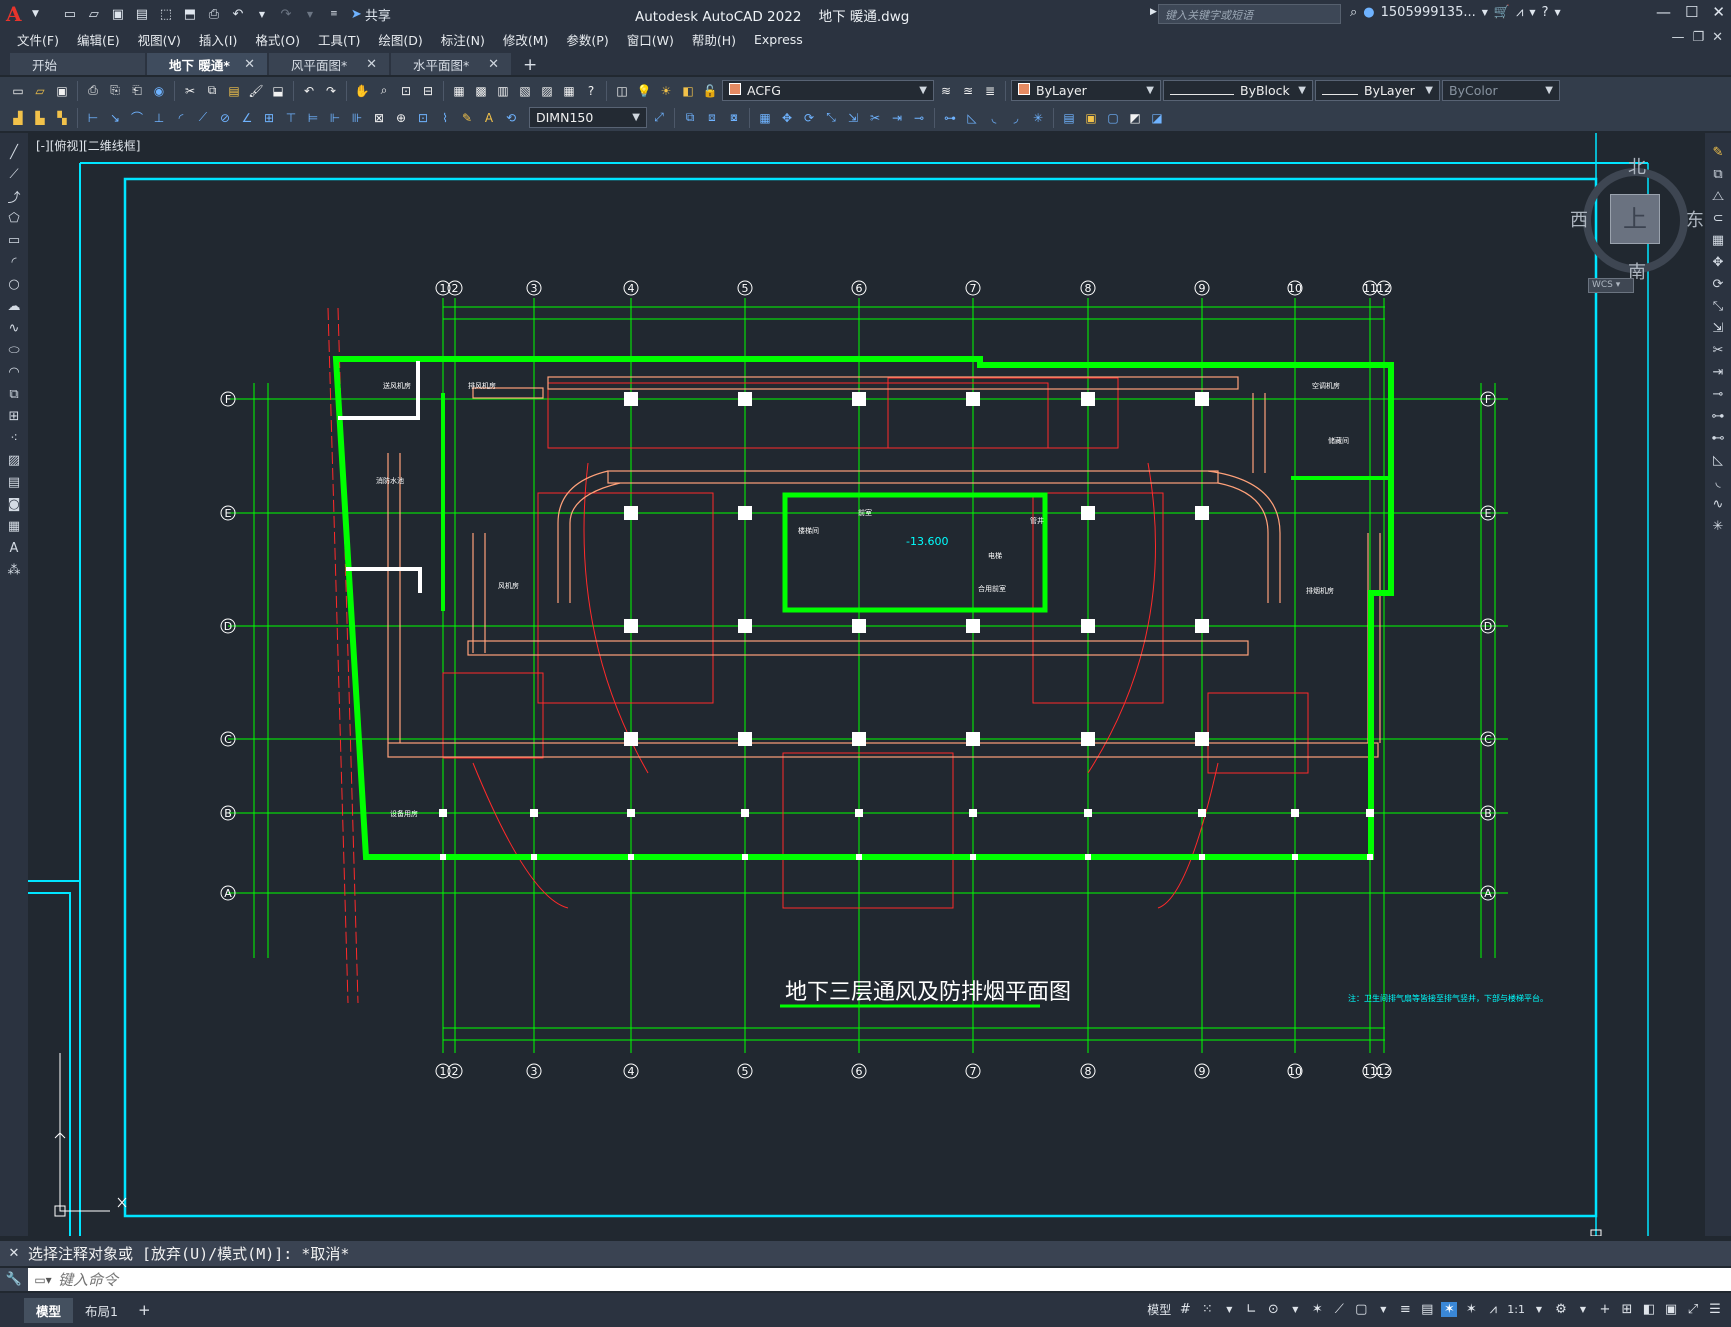  Describe the element at coordinates (14, 350) in the screenshot. I see `ellipse-icon: ⬭` at that location.